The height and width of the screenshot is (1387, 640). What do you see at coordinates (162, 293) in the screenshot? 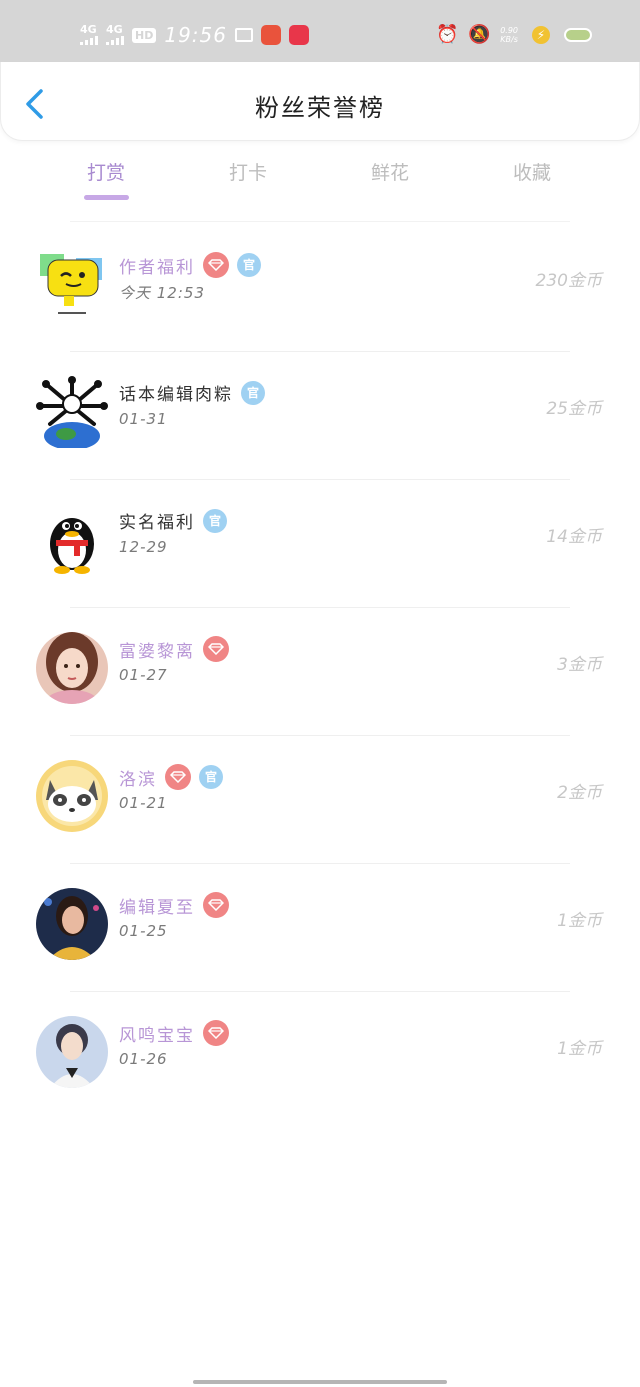
I see `reward-date: 今天 12:53` at bounding box center [162, 293].